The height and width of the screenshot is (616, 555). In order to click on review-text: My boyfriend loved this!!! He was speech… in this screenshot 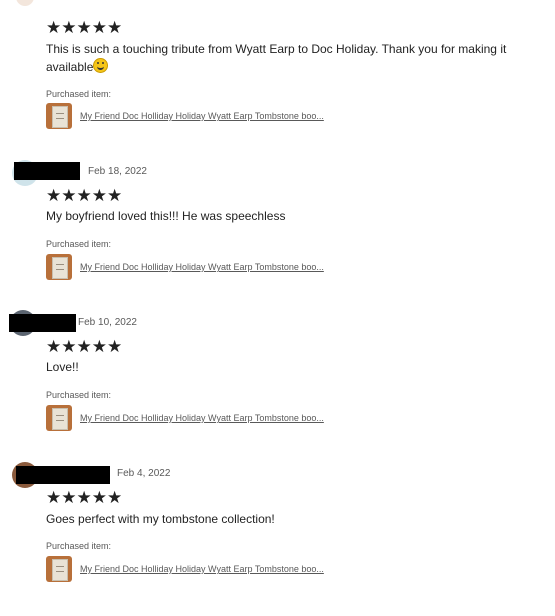, I will do `click(166, 216)`.